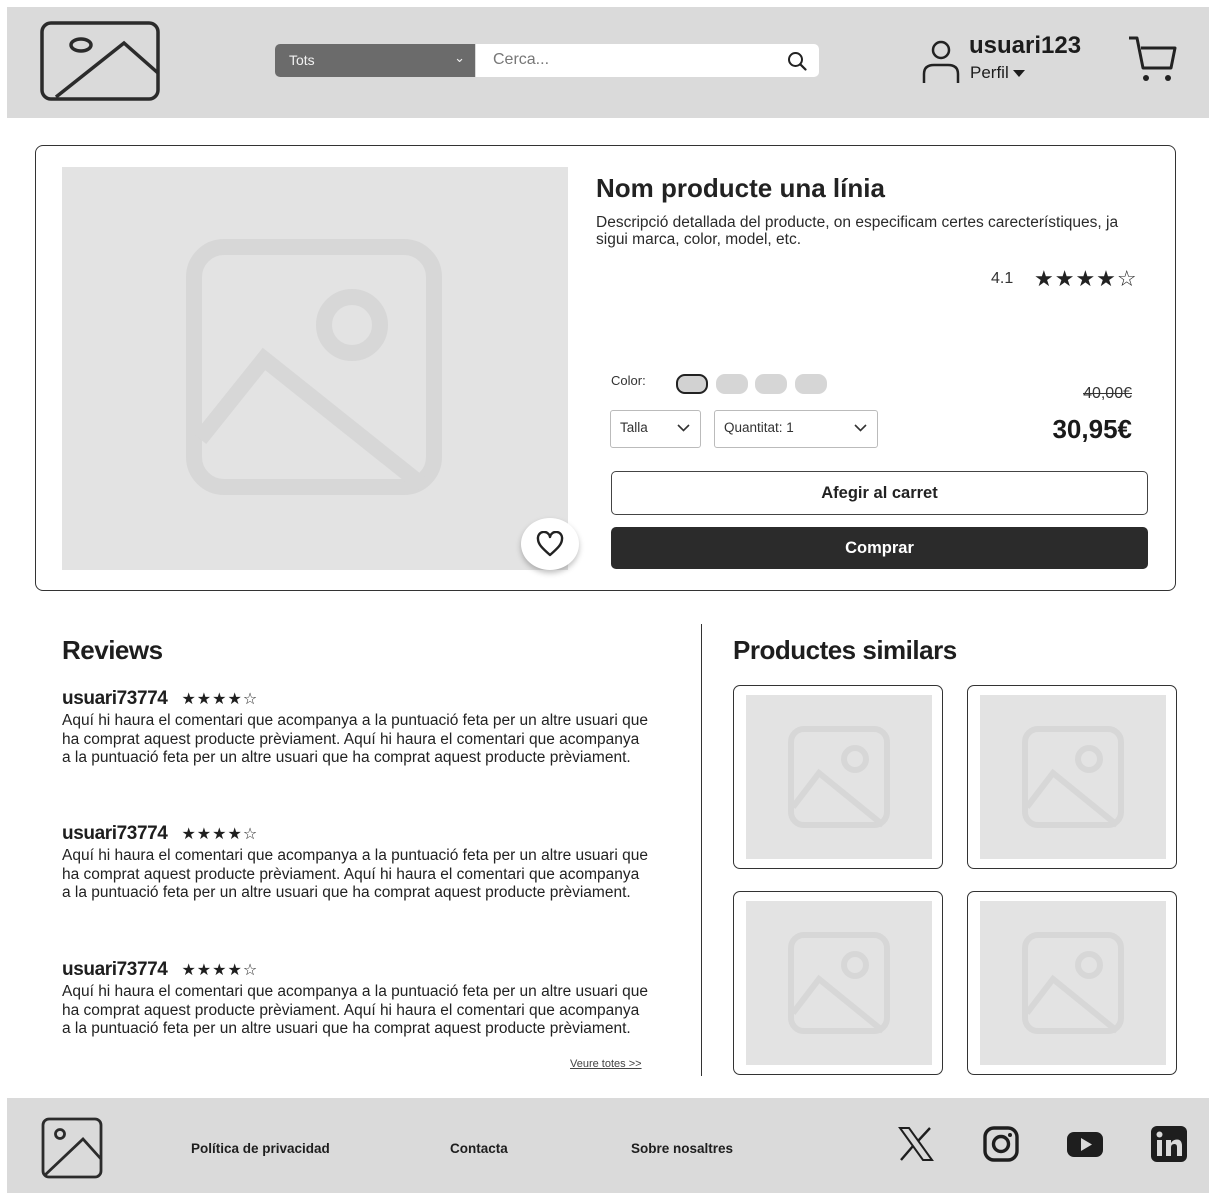  I want to click on profile-menu: Perfil, so click(997, 73).